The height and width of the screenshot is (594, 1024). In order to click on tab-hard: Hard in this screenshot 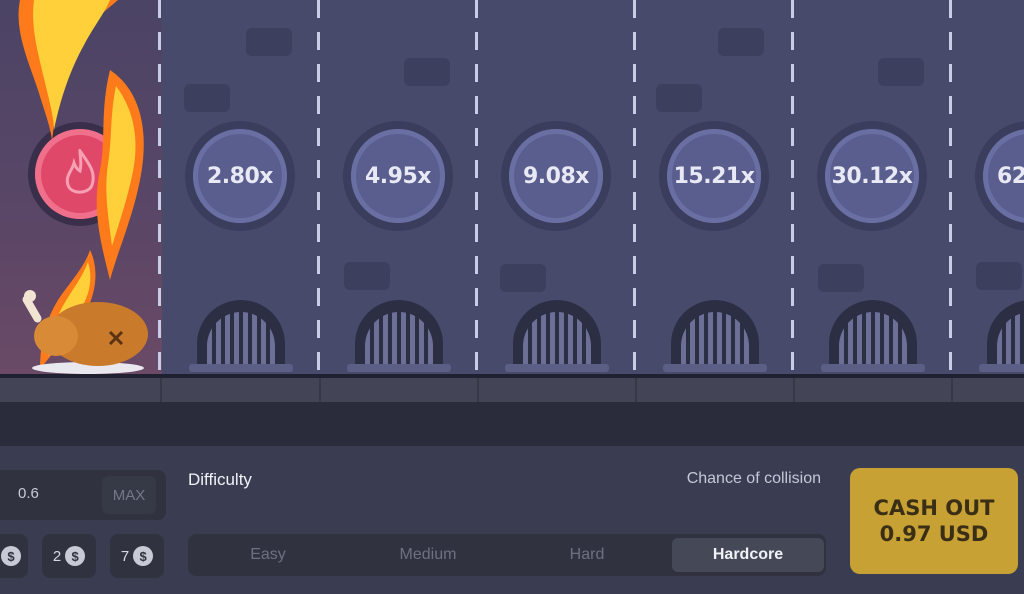, I will do `click(587, 555)`.